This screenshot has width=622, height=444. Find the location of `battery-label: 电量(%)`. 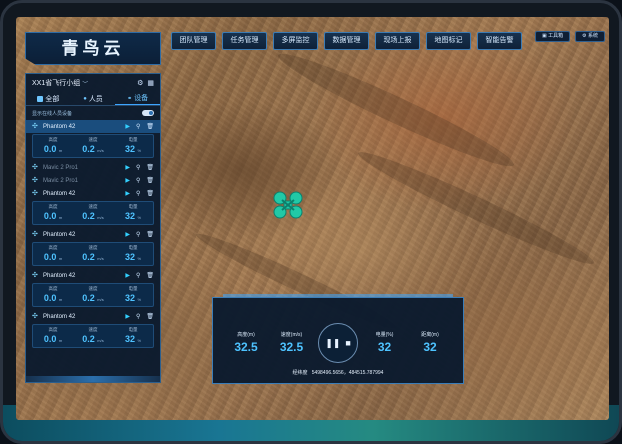

battery-label: 电量(%) is located at coordinates (384, 335).